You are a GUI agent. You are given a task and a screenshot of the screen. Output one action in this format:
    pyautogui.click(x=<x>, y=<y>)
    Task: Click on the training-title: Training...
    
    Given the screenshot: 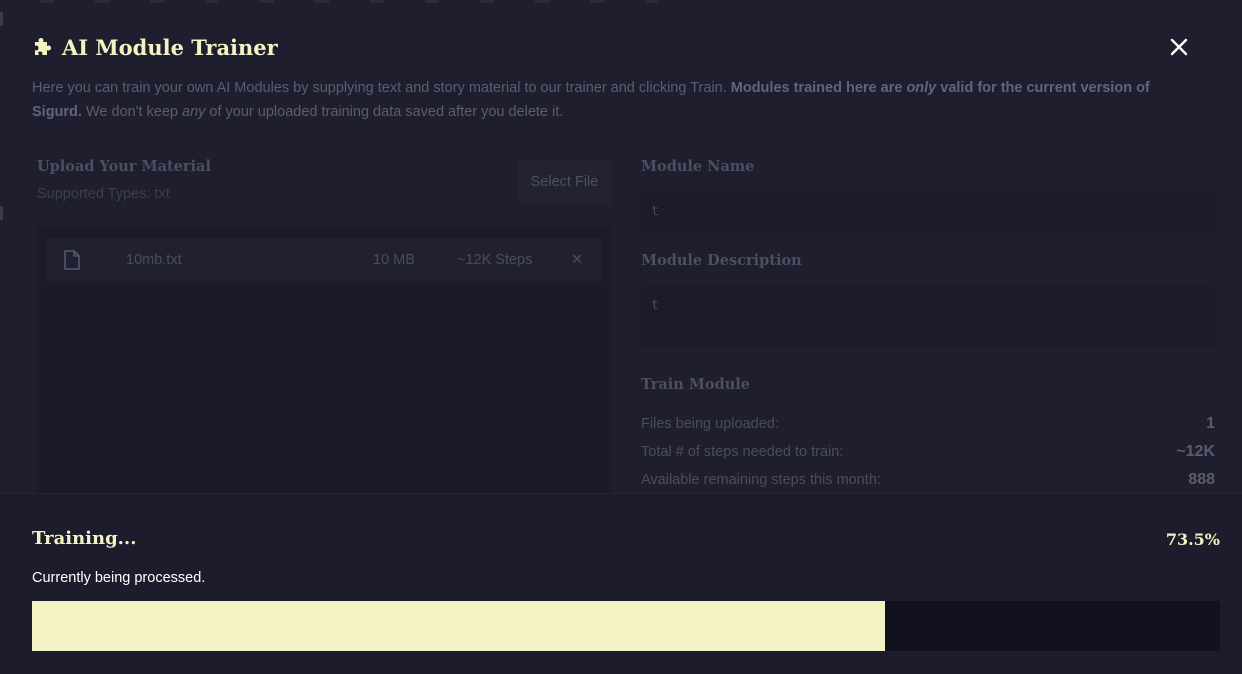 What is the action you would take?
    pyautogui.click(x=84, y=538)
    